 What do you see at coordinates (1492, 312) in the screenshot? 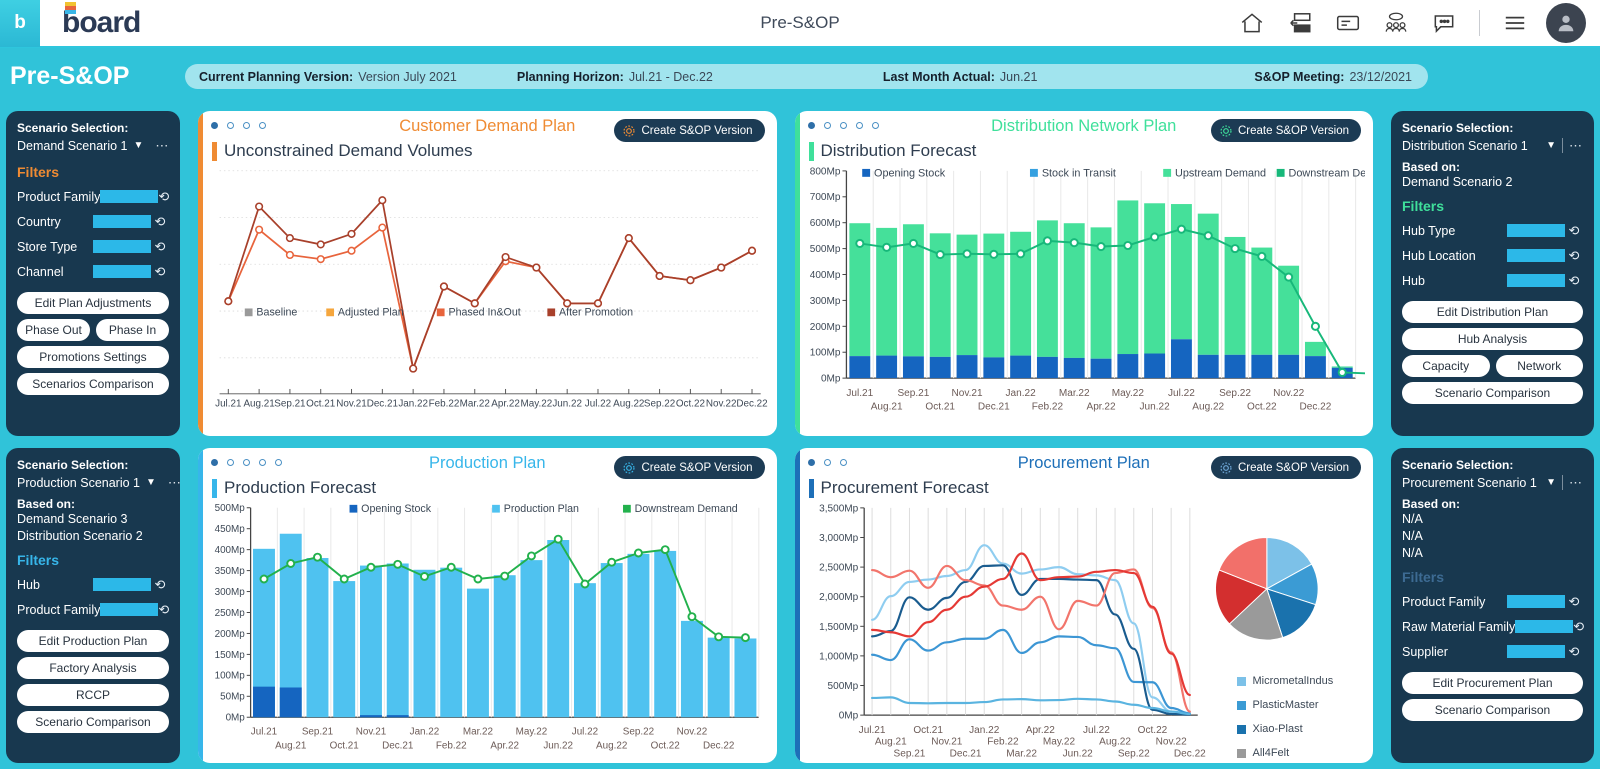
I see `edit-distribution-plan-button: Edit Distribution Plan` at bounding box center [1492, 312].